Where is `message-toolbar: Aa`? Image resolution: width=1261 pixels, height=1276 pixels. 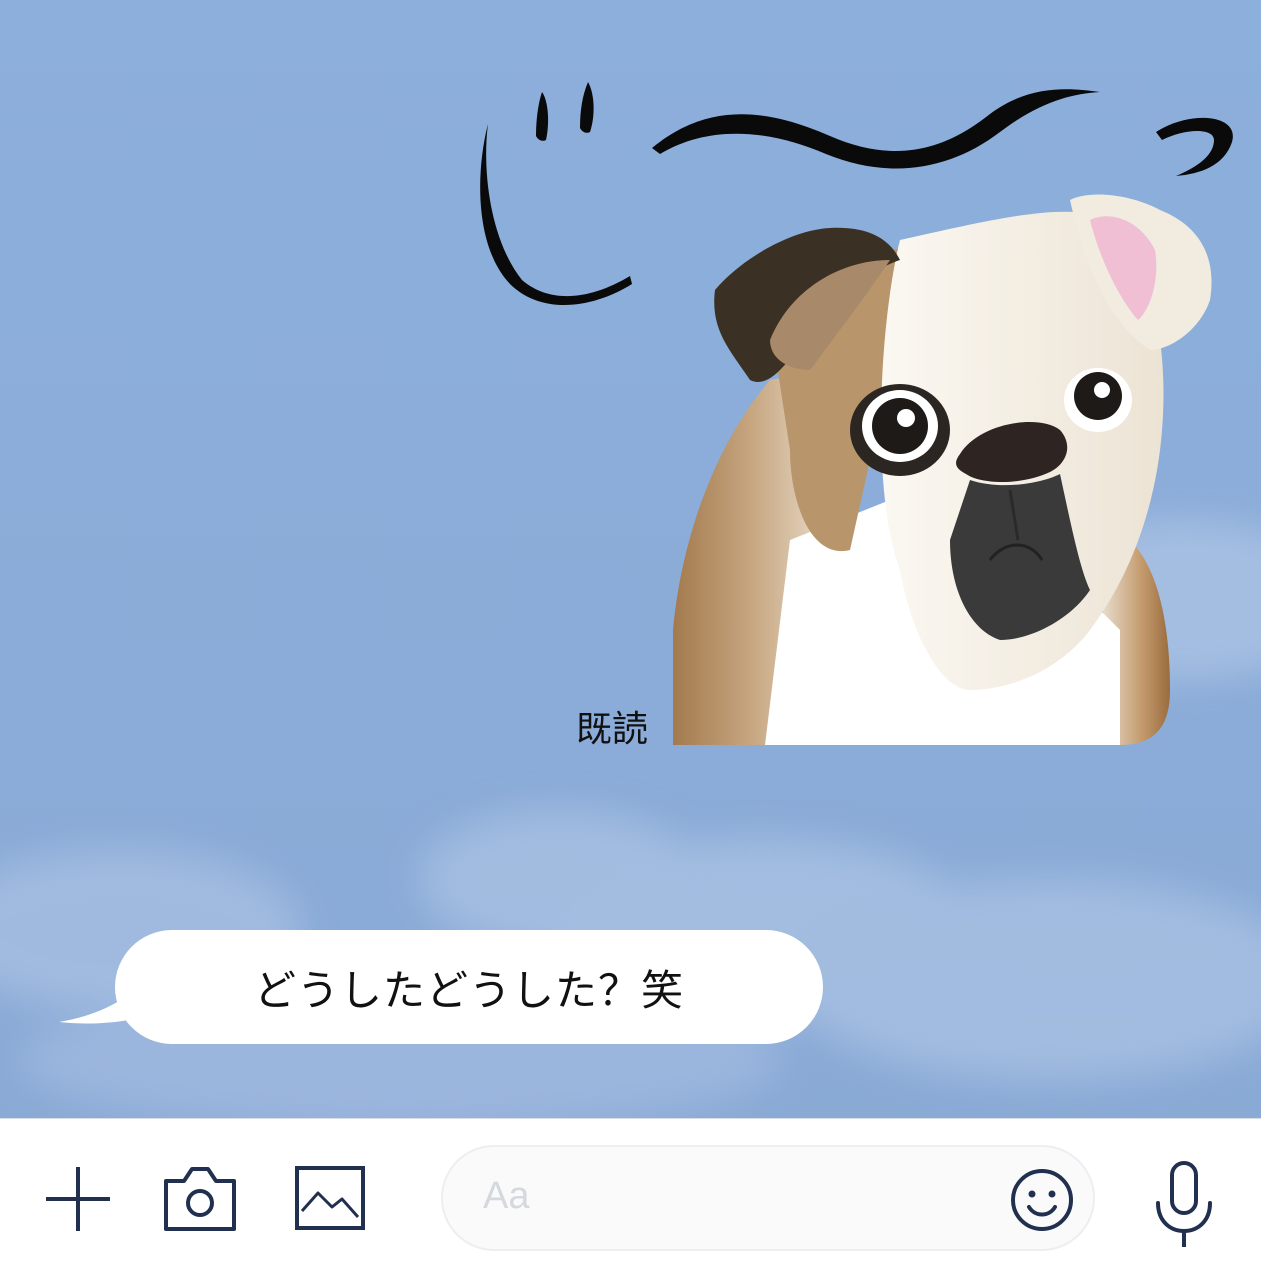
message-toolbar: Aa is located at coordinates (630, 1197).